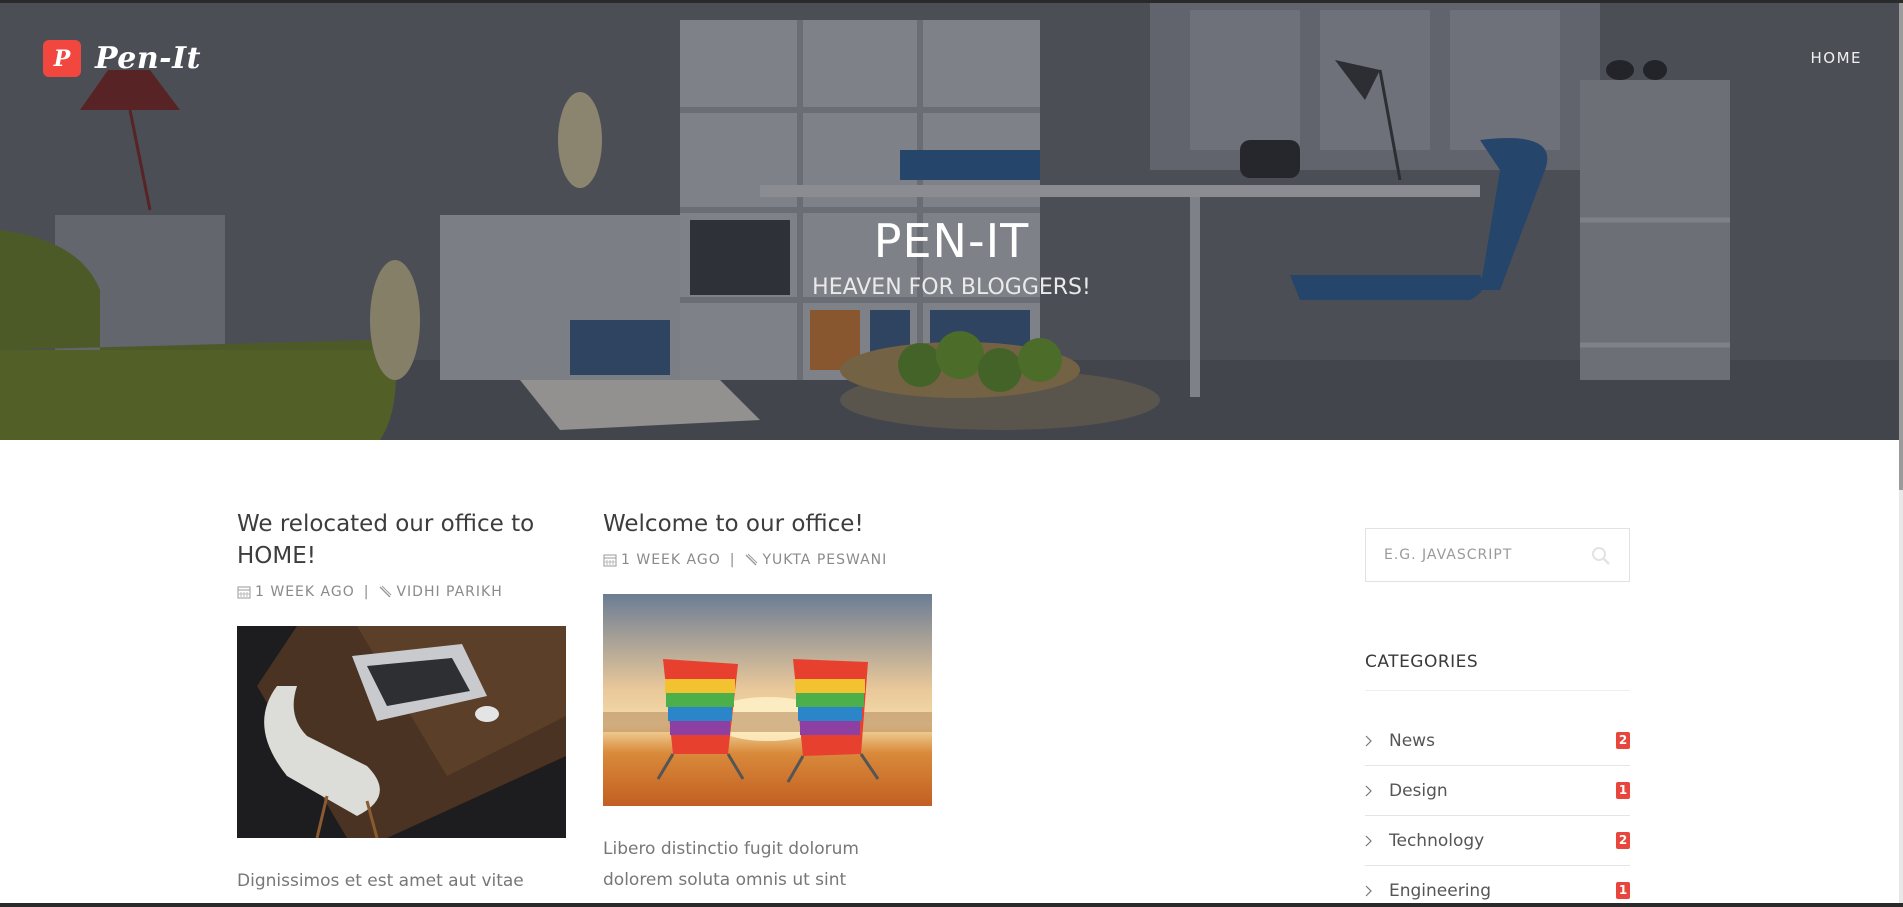 Image resolution: width=1903 pixels, height=907 pixels. I want to click on post-meta: 1 WEEK AGO | YUKTA PESWANI, so click(768, 560).